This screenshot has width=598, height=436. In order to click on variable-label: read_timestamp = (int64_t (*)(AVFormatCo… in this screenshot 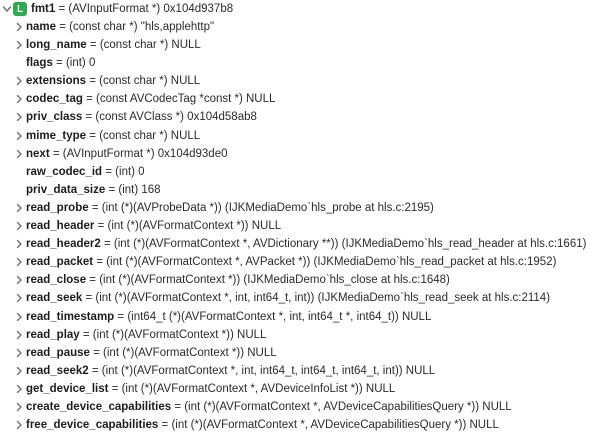, I will do `click(228, 317)`.